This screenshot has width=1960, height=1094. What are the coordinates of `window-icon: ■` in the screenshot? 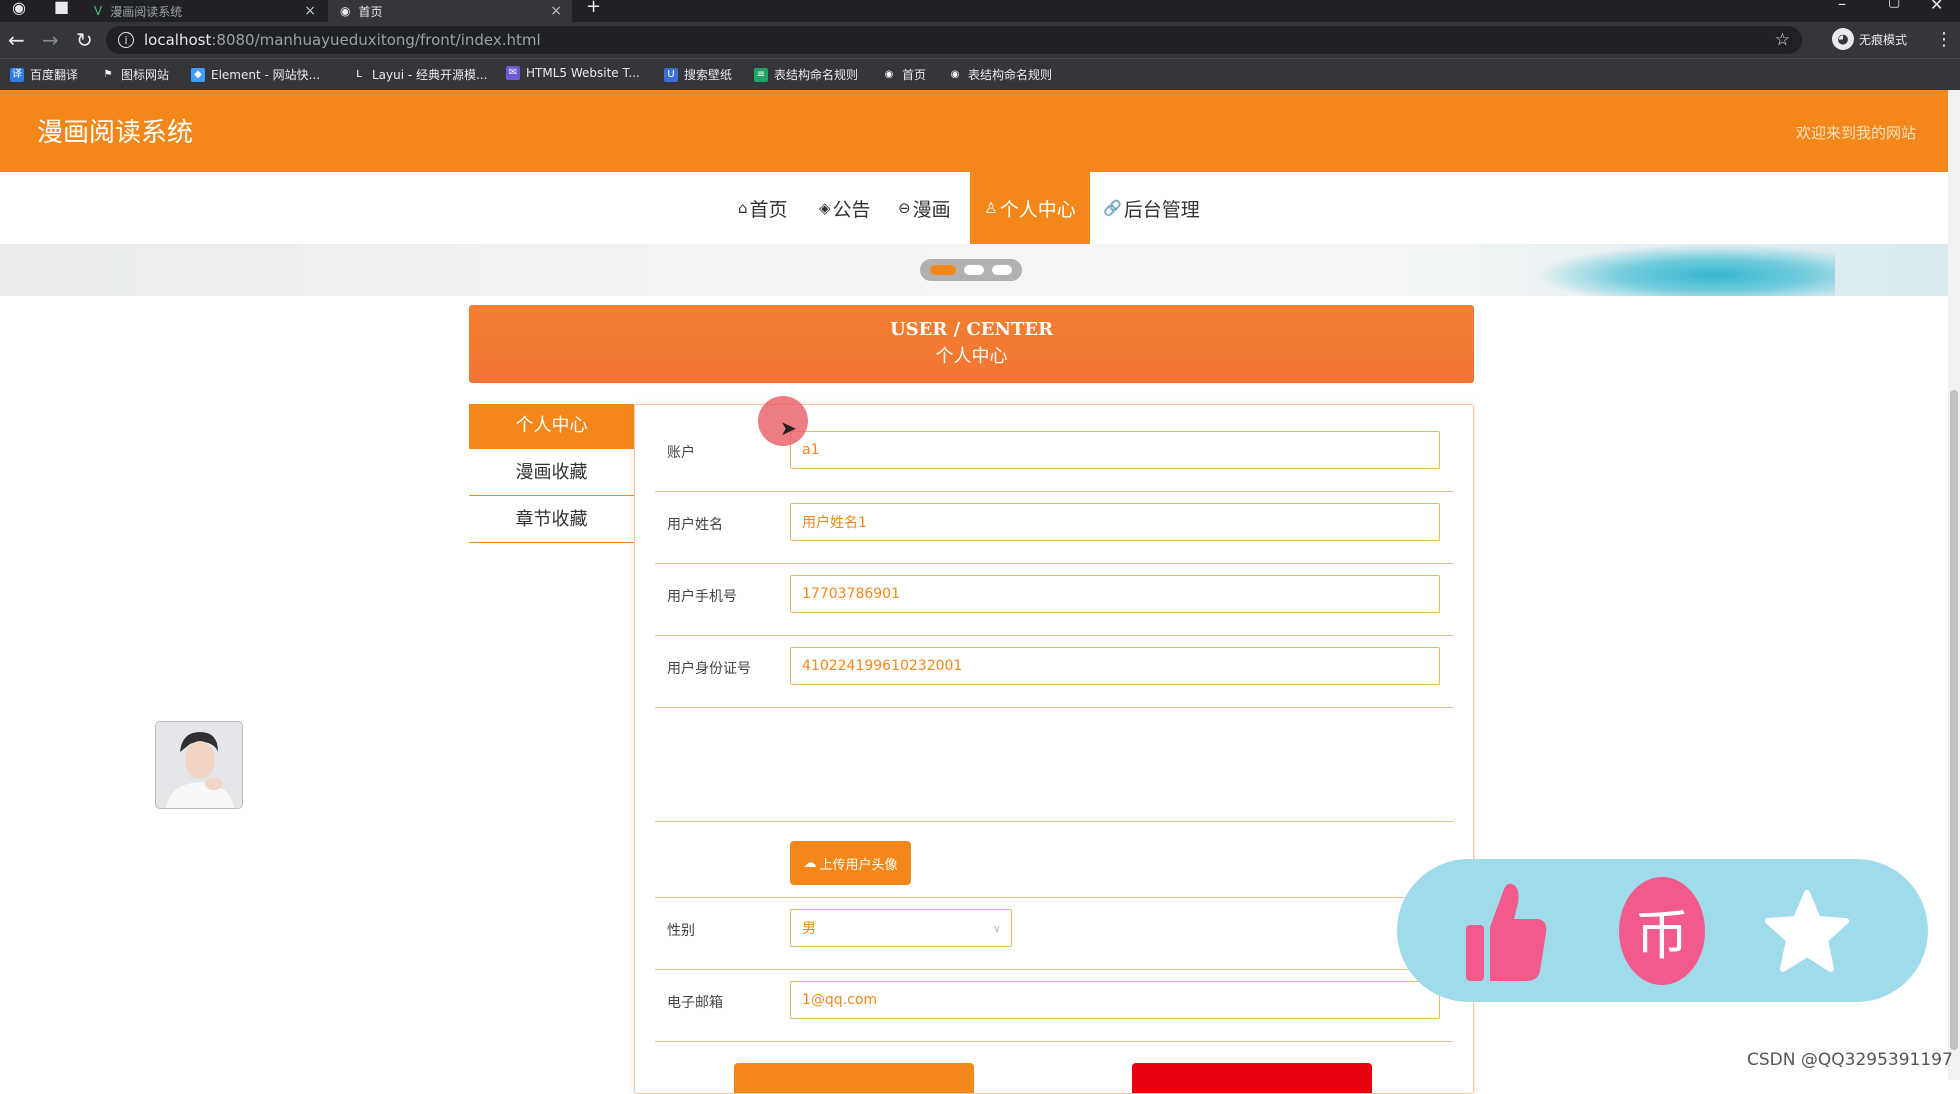 It's located at (61, 8).